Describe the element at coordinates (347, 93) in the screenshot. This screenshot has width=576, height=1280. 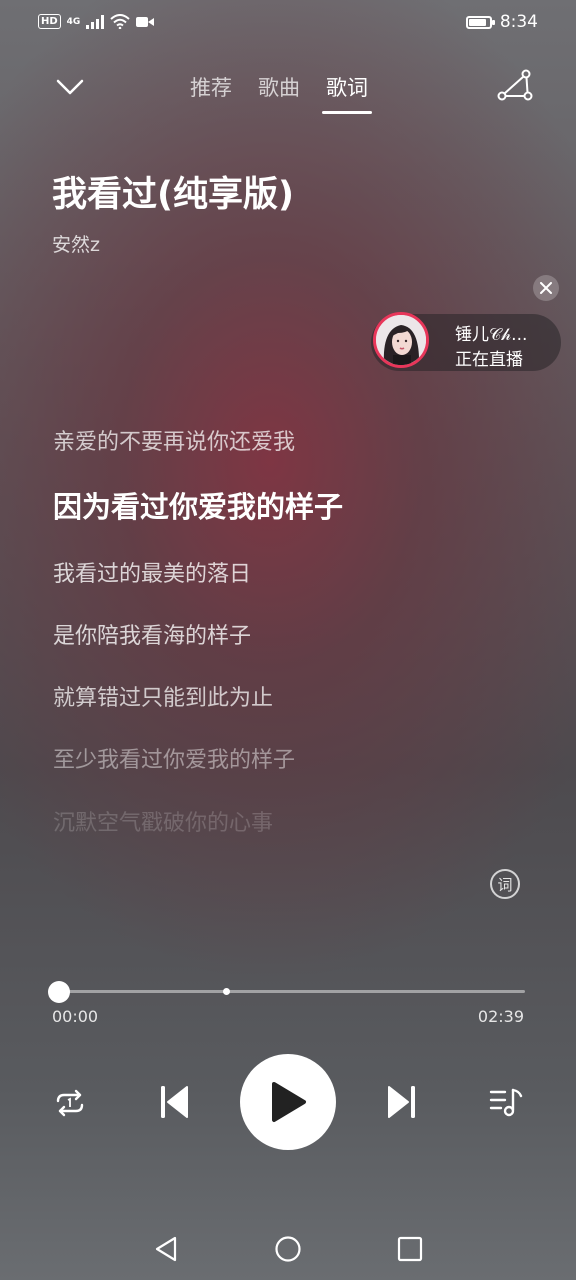
I see `tab-lyrics: 歌词` at that location.